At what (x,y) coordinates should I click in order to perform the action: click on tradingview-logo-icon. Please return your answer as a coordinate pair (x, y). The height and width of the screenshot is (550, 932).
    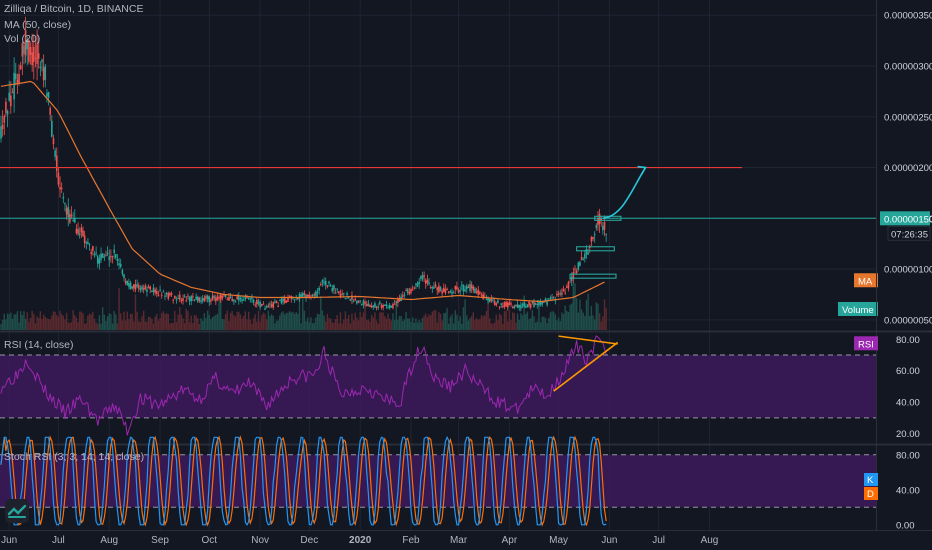
    Looking at the image, I should click on (17, 511).